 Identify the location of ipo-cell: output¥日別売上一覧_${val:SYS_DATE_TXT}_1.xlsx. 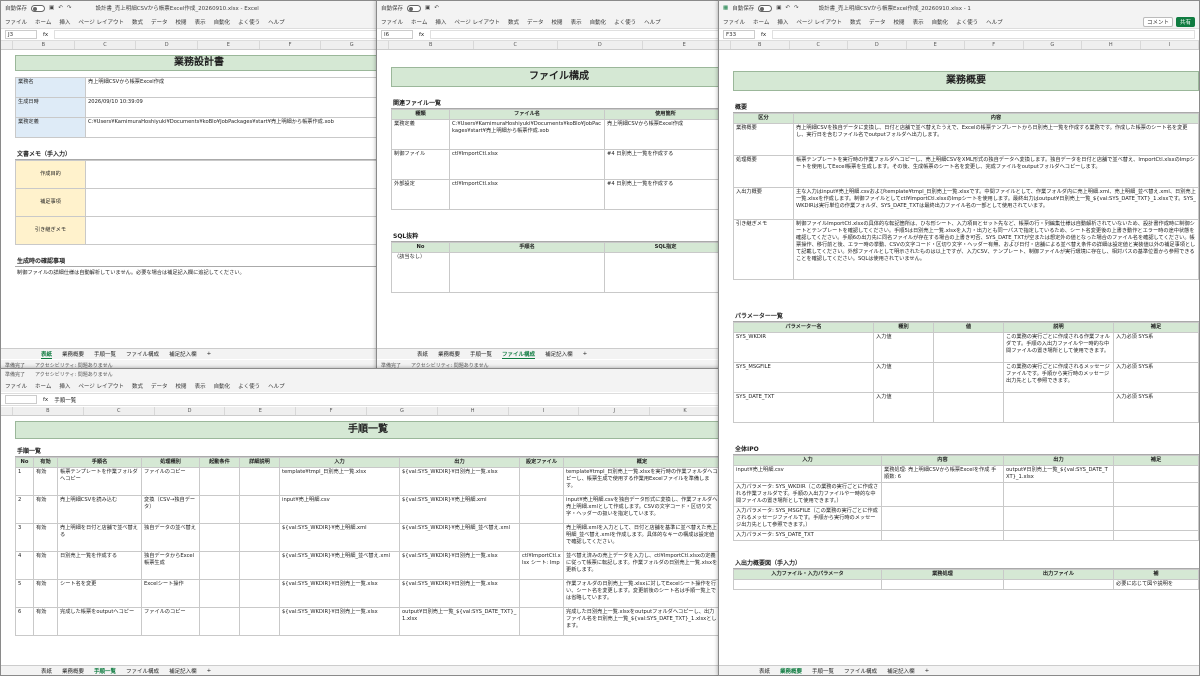
(1058, 474).